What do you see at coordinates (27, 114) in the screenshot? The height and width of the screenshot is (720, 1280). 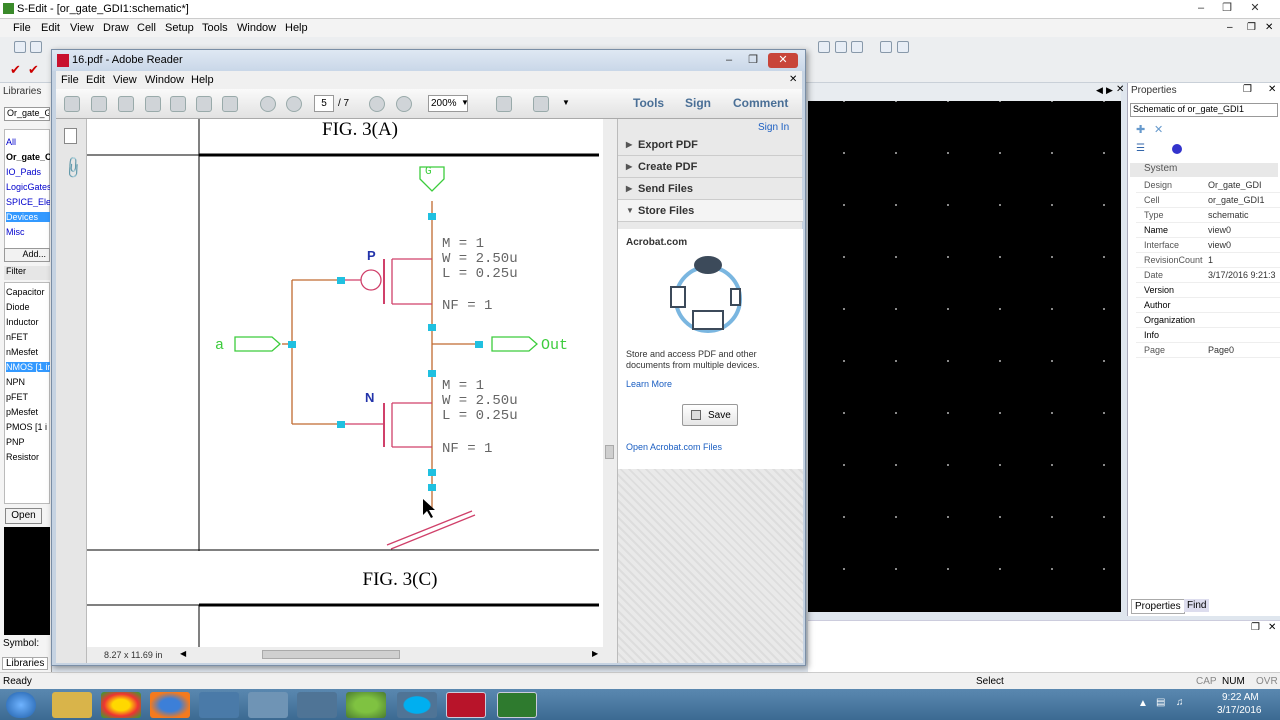 I see `library-dropdown: Or_gate_G` at bounding box center [27, 114].